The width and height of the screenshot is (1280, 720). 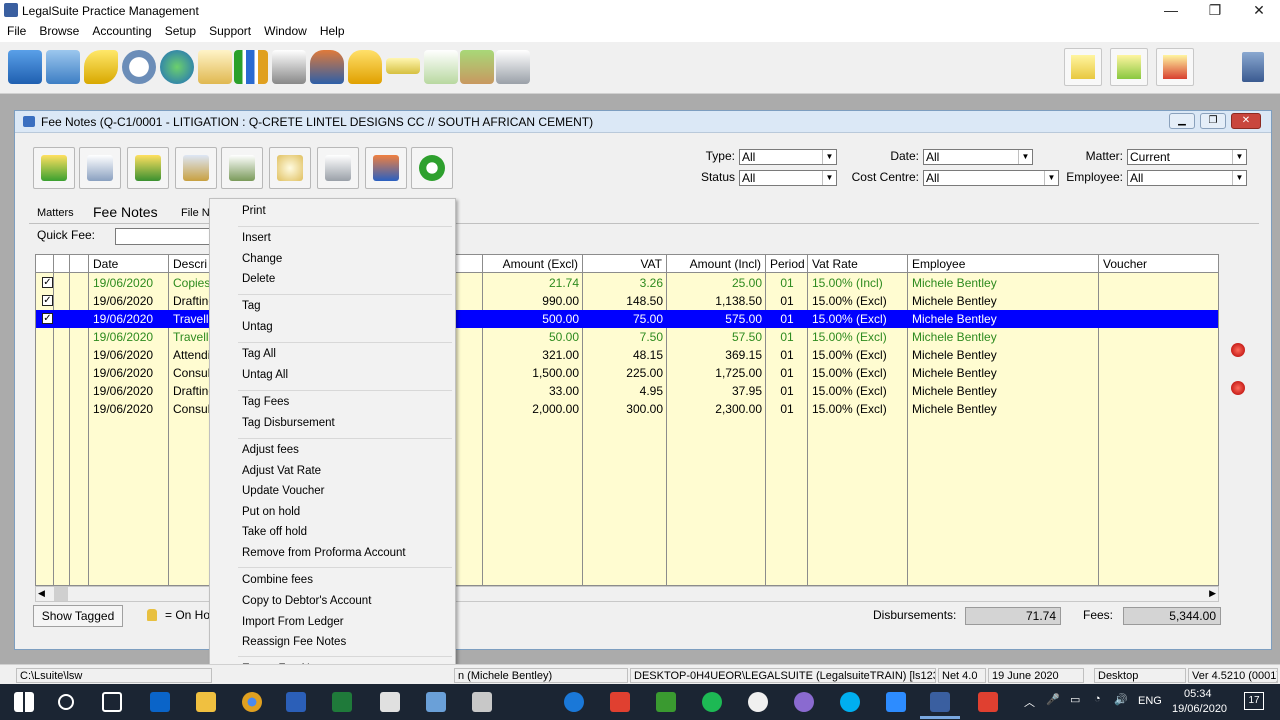 What do you see at coordinates (242, 168) in the screenshot?
I see `transfer-button` at bounding box center [242, 168].